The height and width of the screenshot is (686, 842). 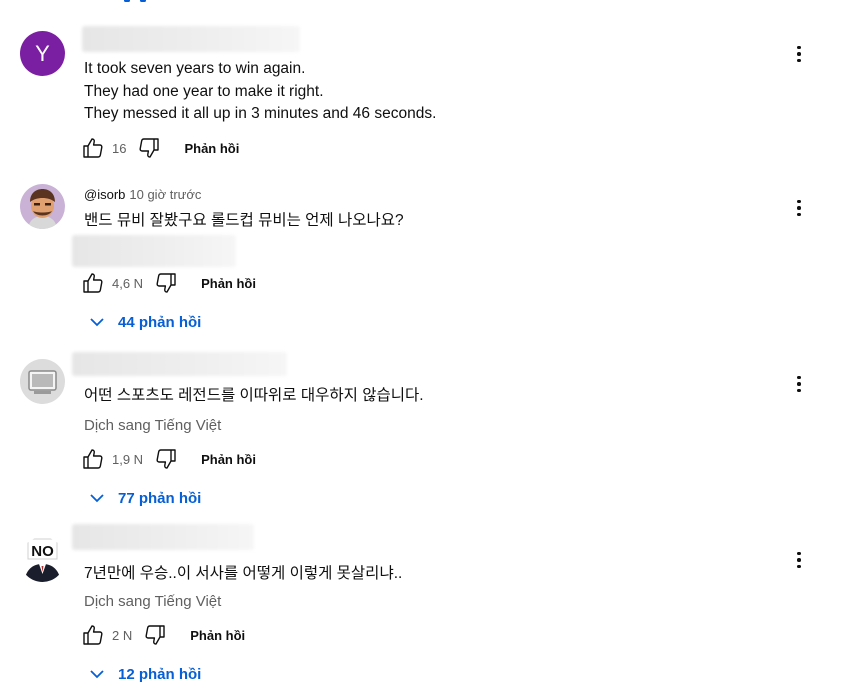 I want to click on redacted-content, so click(x=154, y=251).